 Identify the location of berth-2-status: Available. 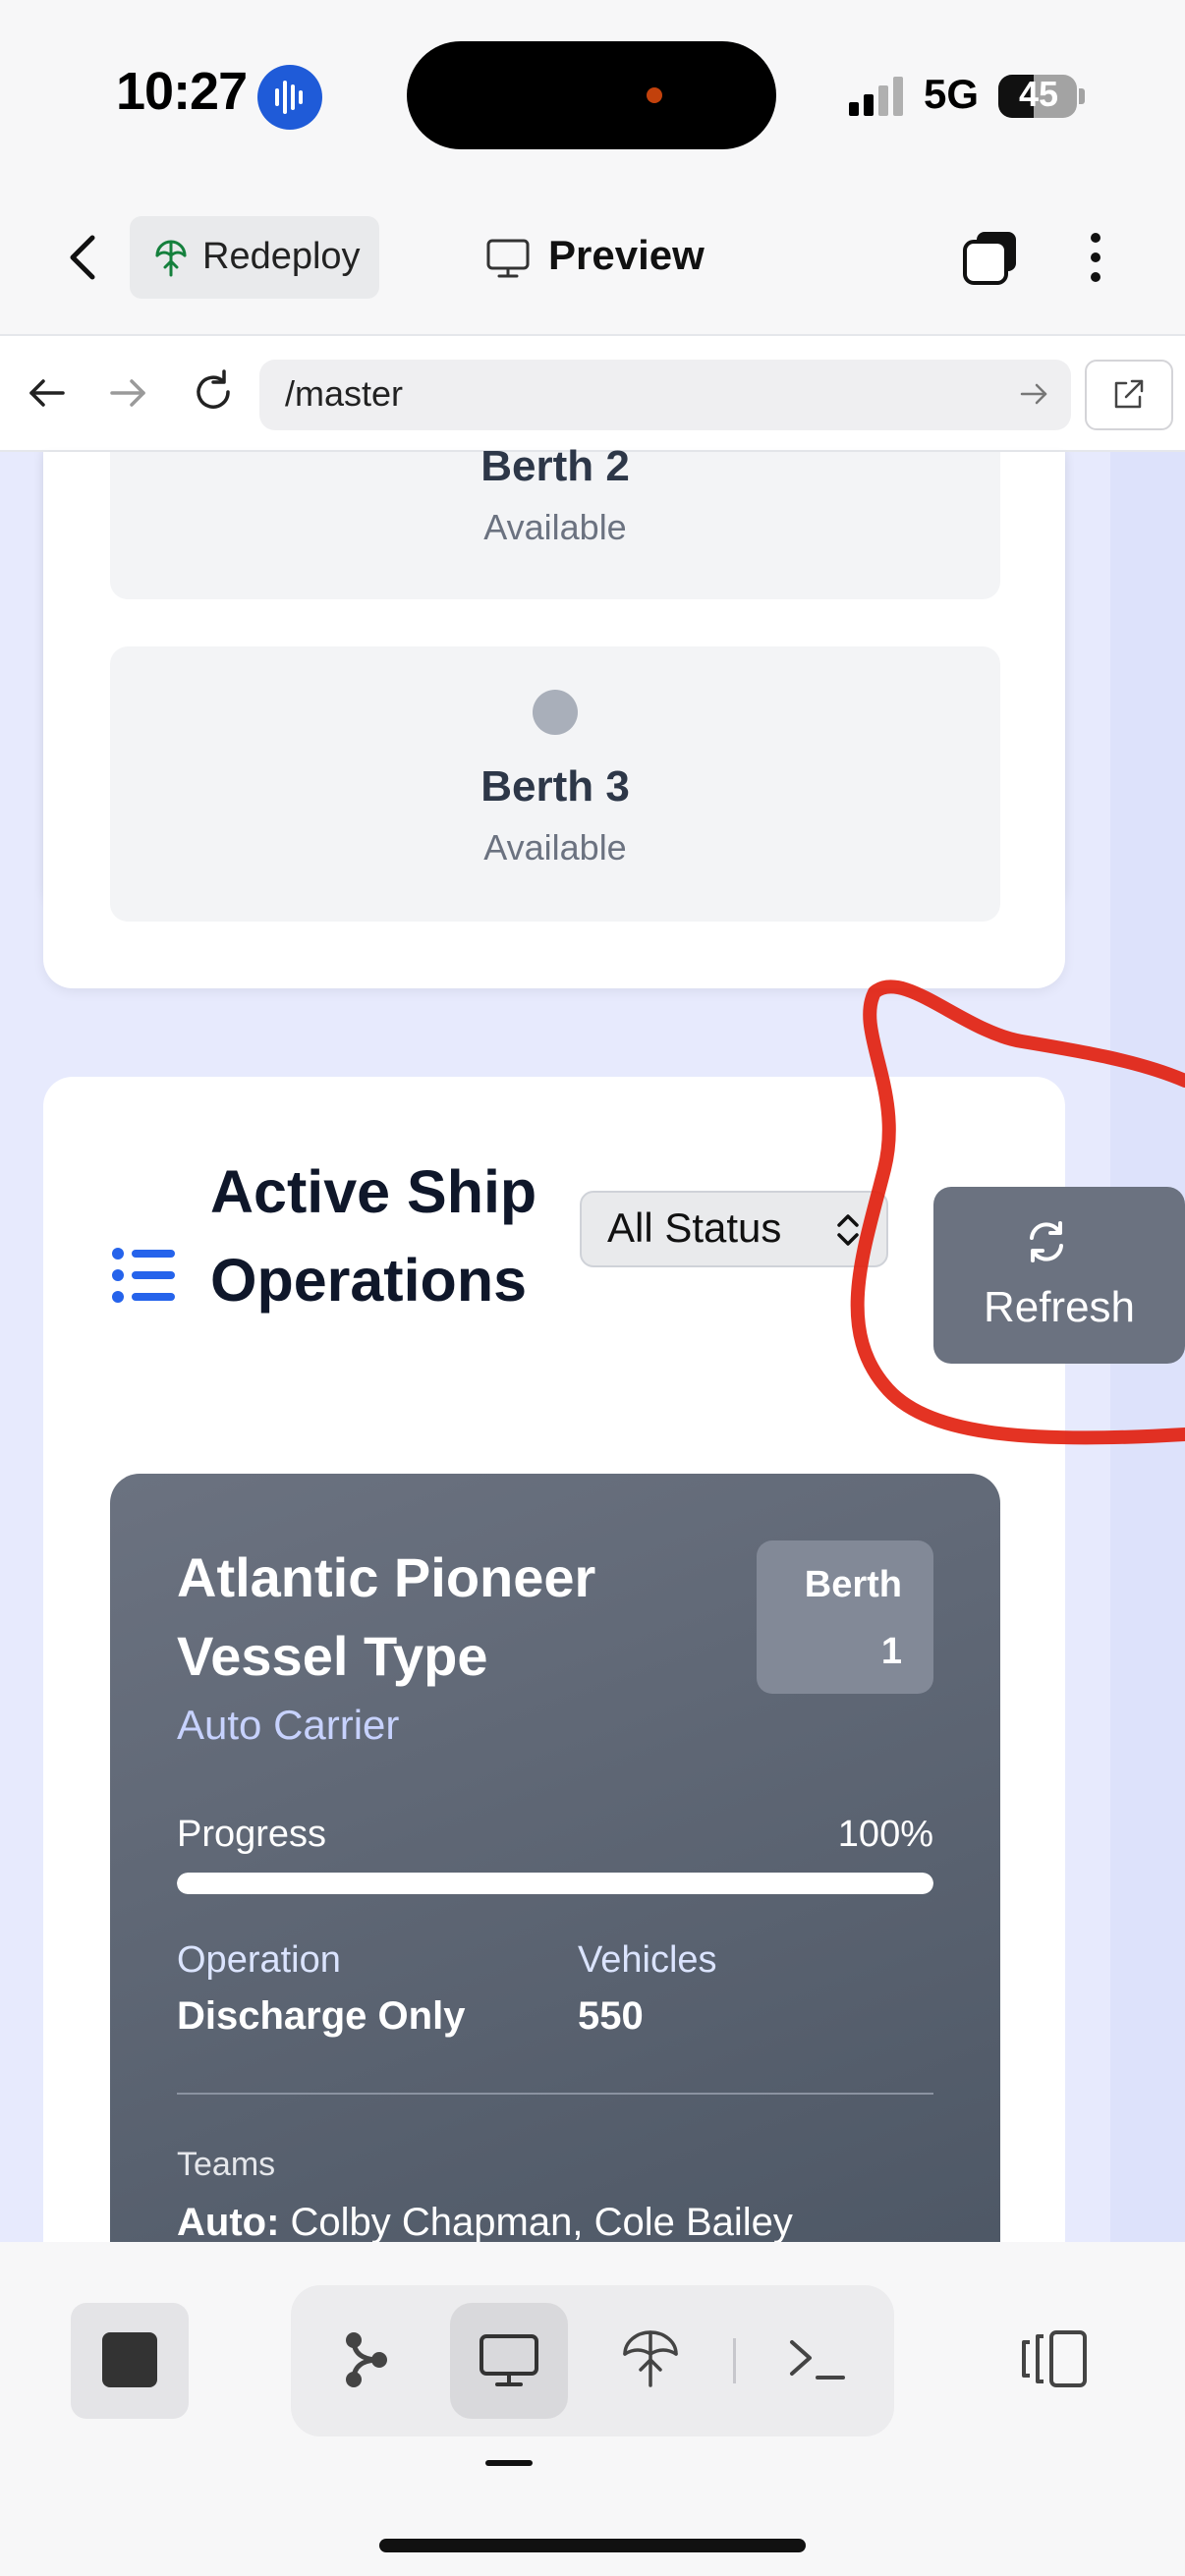
(555, 527).